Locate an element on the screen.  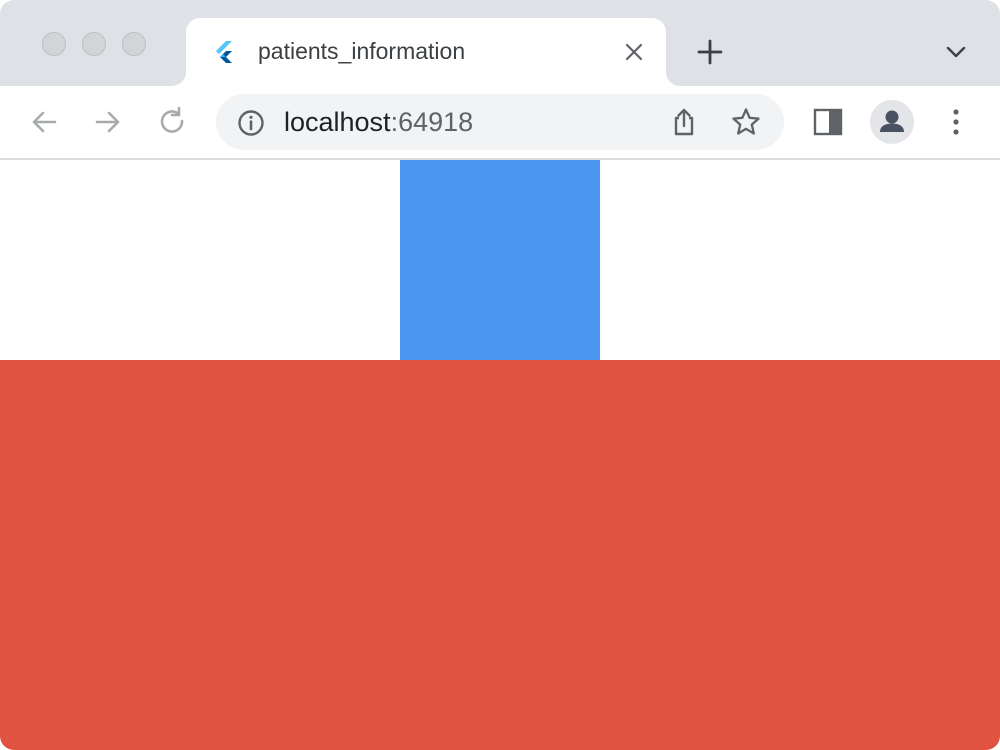
profile-icon is located at coordinates (892, 121).